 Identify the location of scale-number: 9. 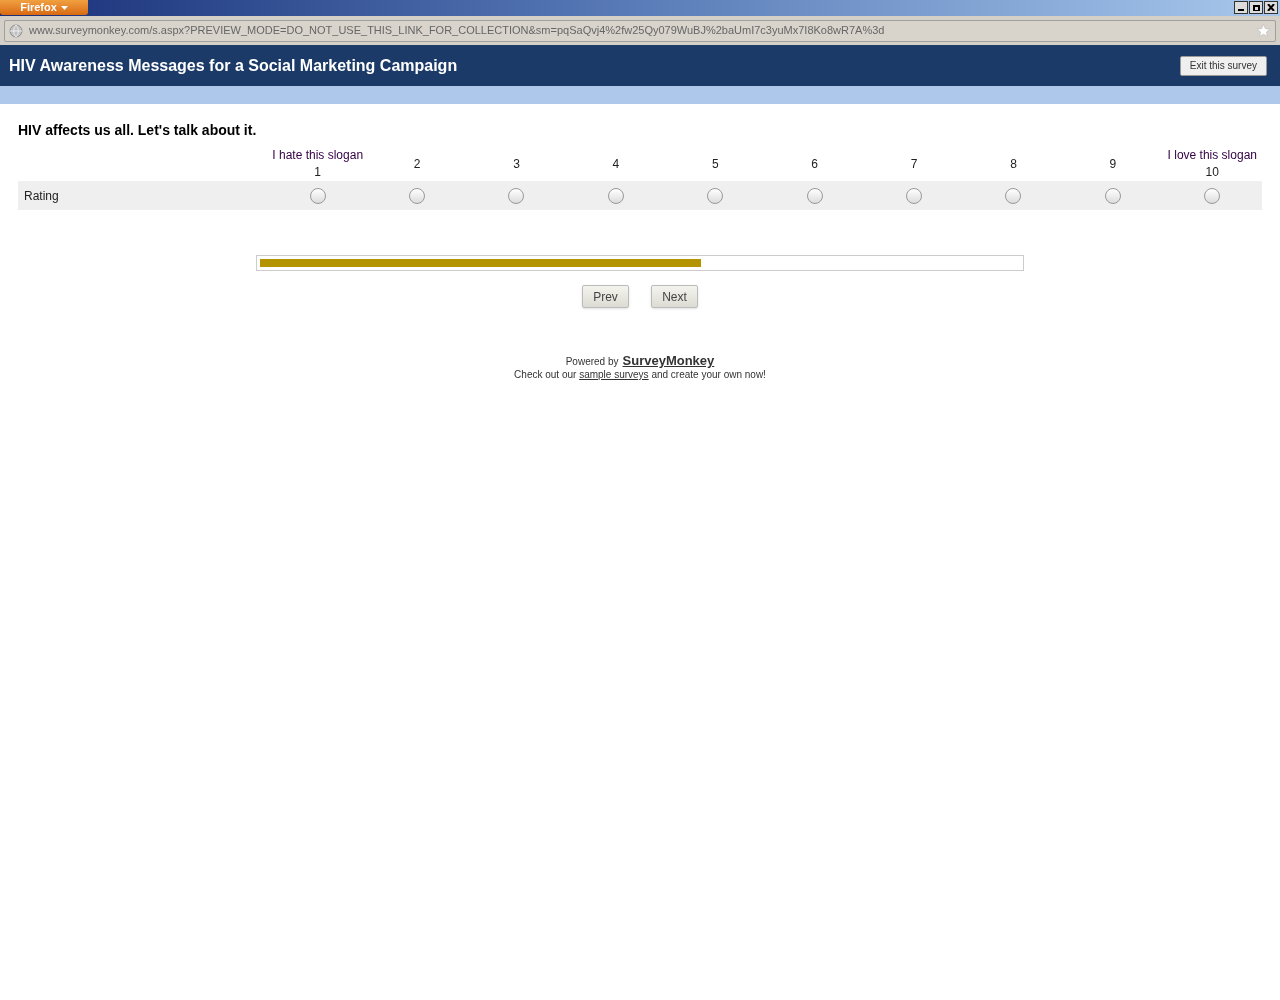
(1113, 164).